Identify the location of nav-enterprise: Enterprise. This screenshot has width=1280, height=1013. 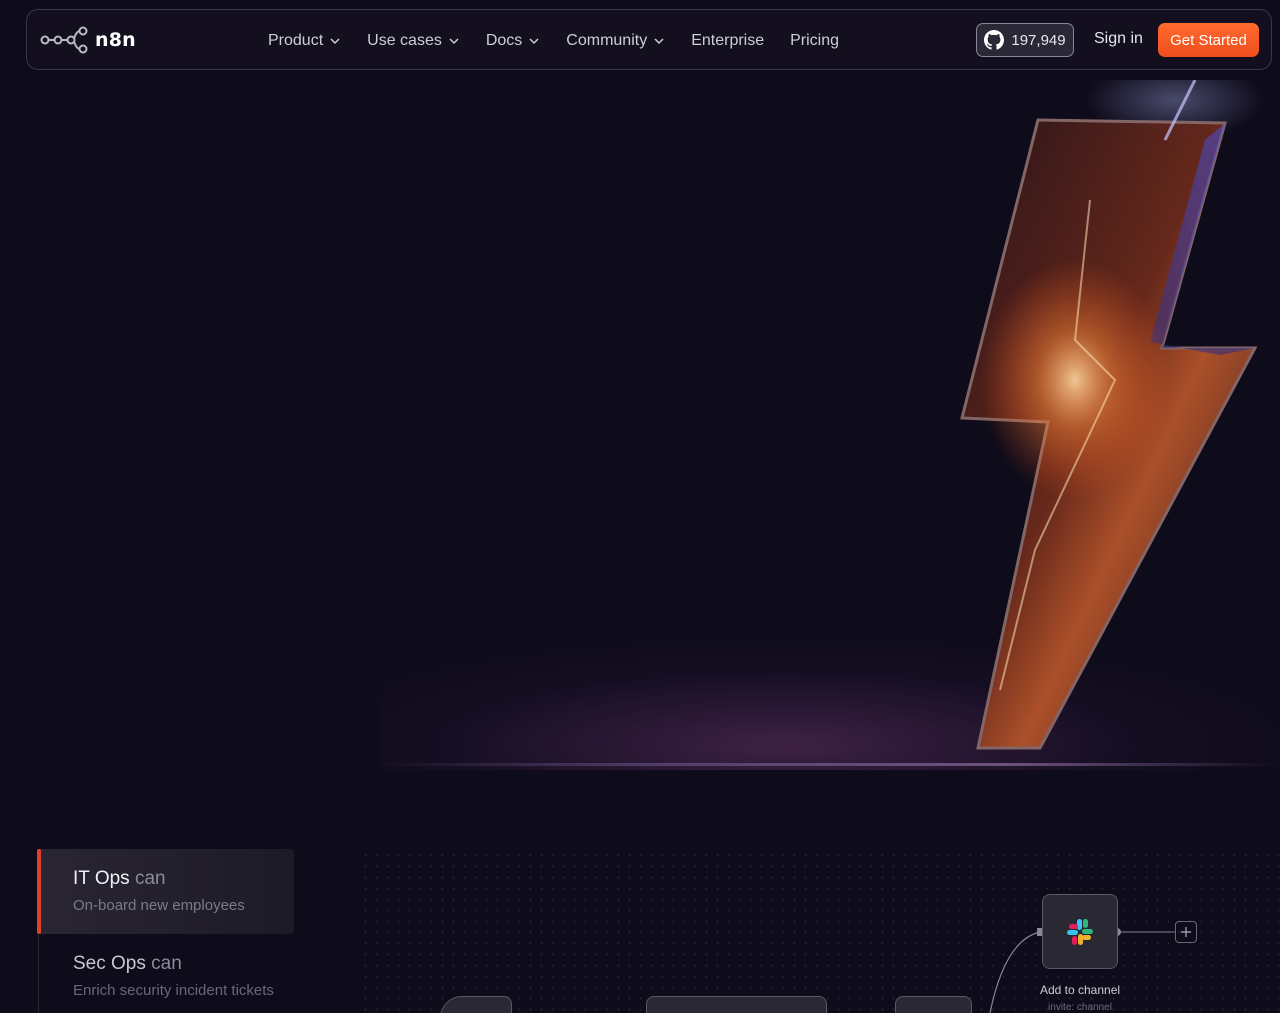
(727, 41).